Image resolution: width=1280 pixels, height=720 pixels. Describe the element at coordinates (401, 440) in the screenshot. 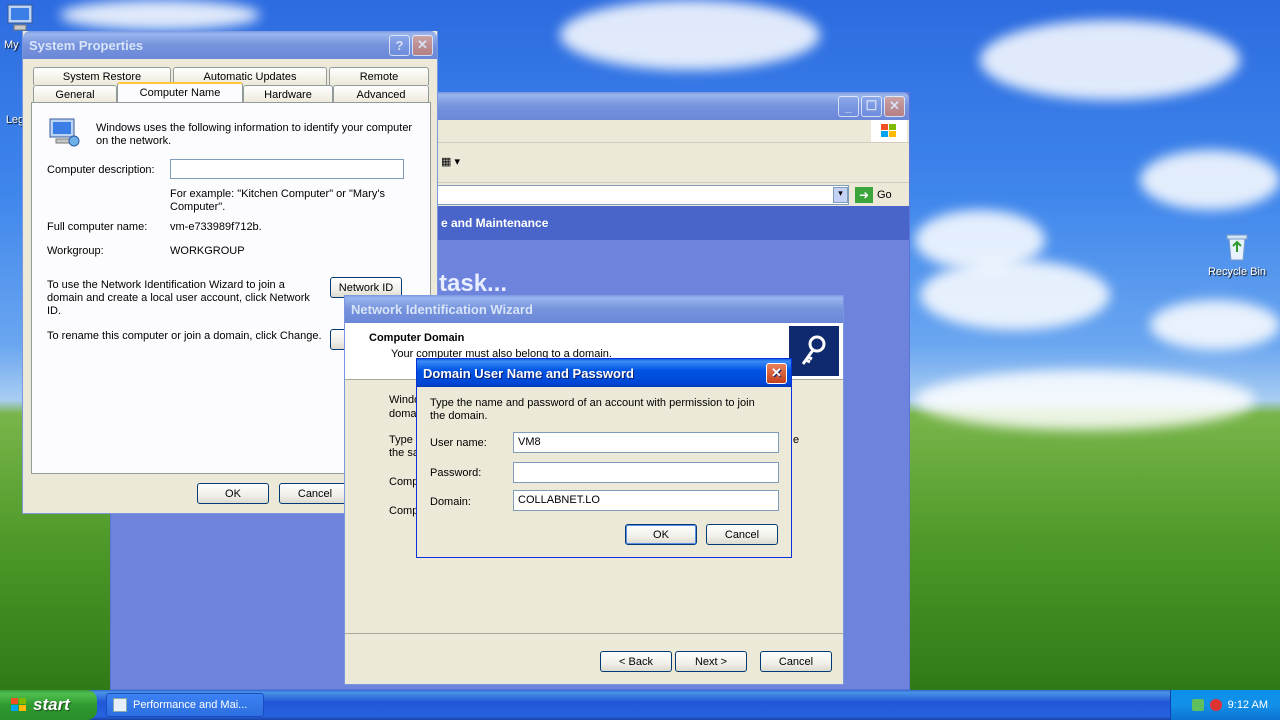

I see `wizard-fragment-3: Type` at that location.